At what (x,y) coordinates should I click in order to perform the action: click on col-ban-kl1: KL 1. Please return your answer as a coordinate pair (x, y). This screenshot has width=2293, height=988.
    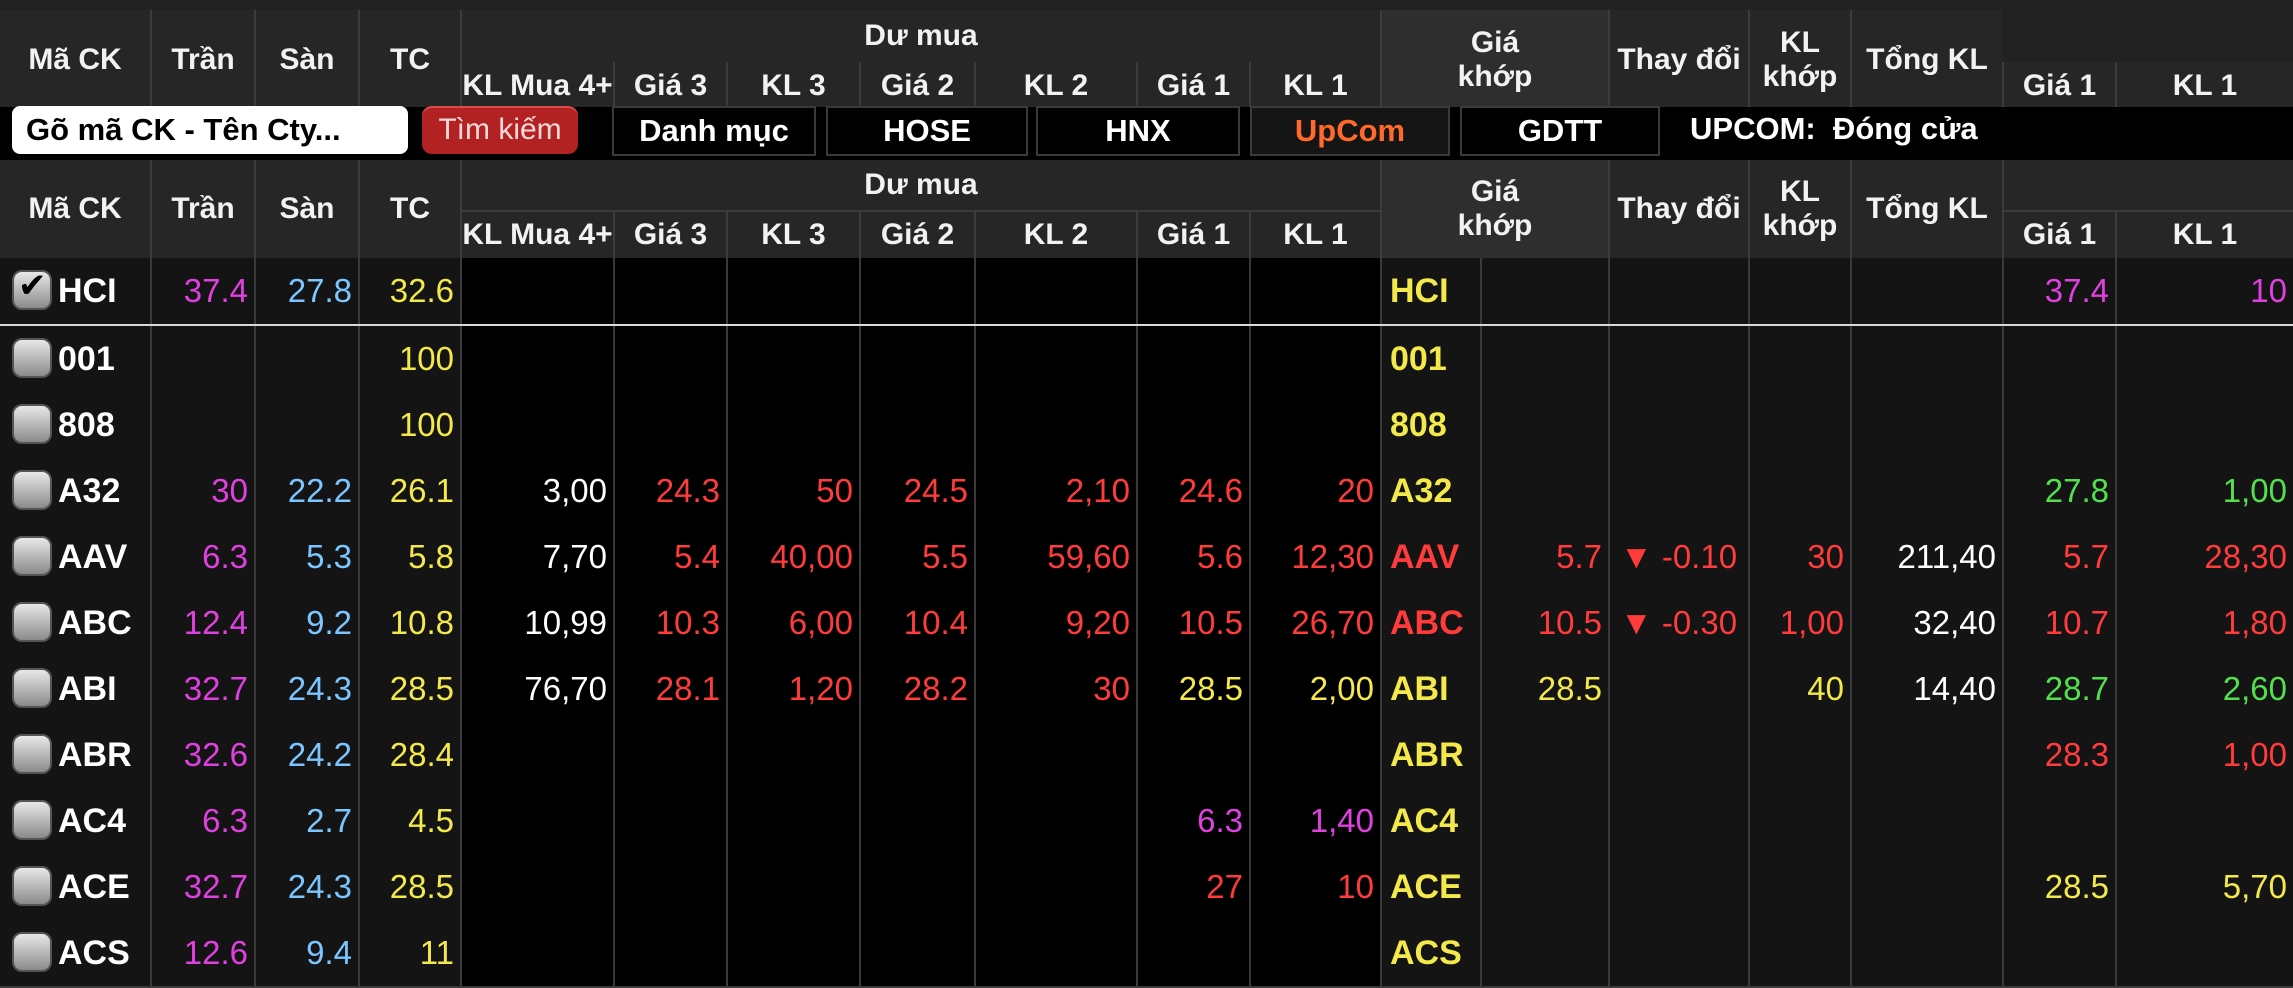
    Looking at the image, I should click on (2204, 234).